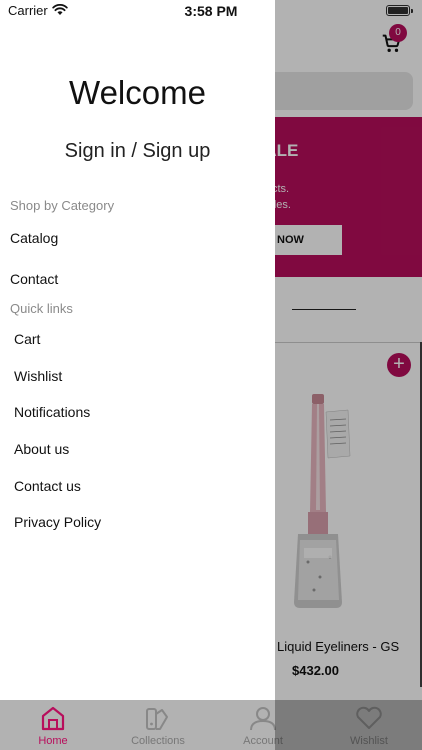 The image size is (422, 750). Describe the element at coordinates (158, 741) in the screenshot. I see `tab-collections-label: Collections` at that location.